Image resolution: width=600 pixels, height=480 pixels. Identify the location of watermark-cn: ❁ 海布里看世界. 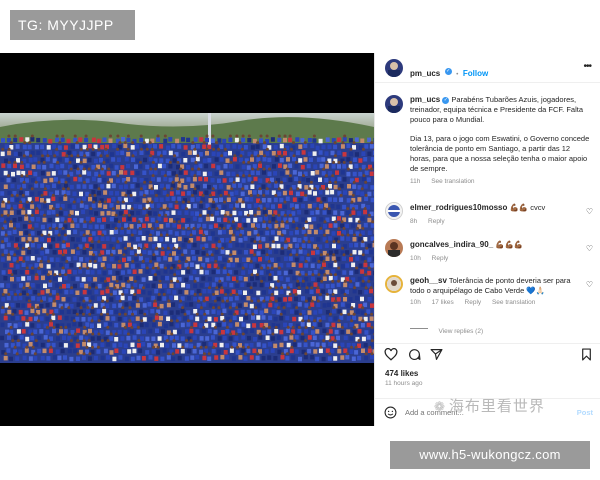
(489, 405).